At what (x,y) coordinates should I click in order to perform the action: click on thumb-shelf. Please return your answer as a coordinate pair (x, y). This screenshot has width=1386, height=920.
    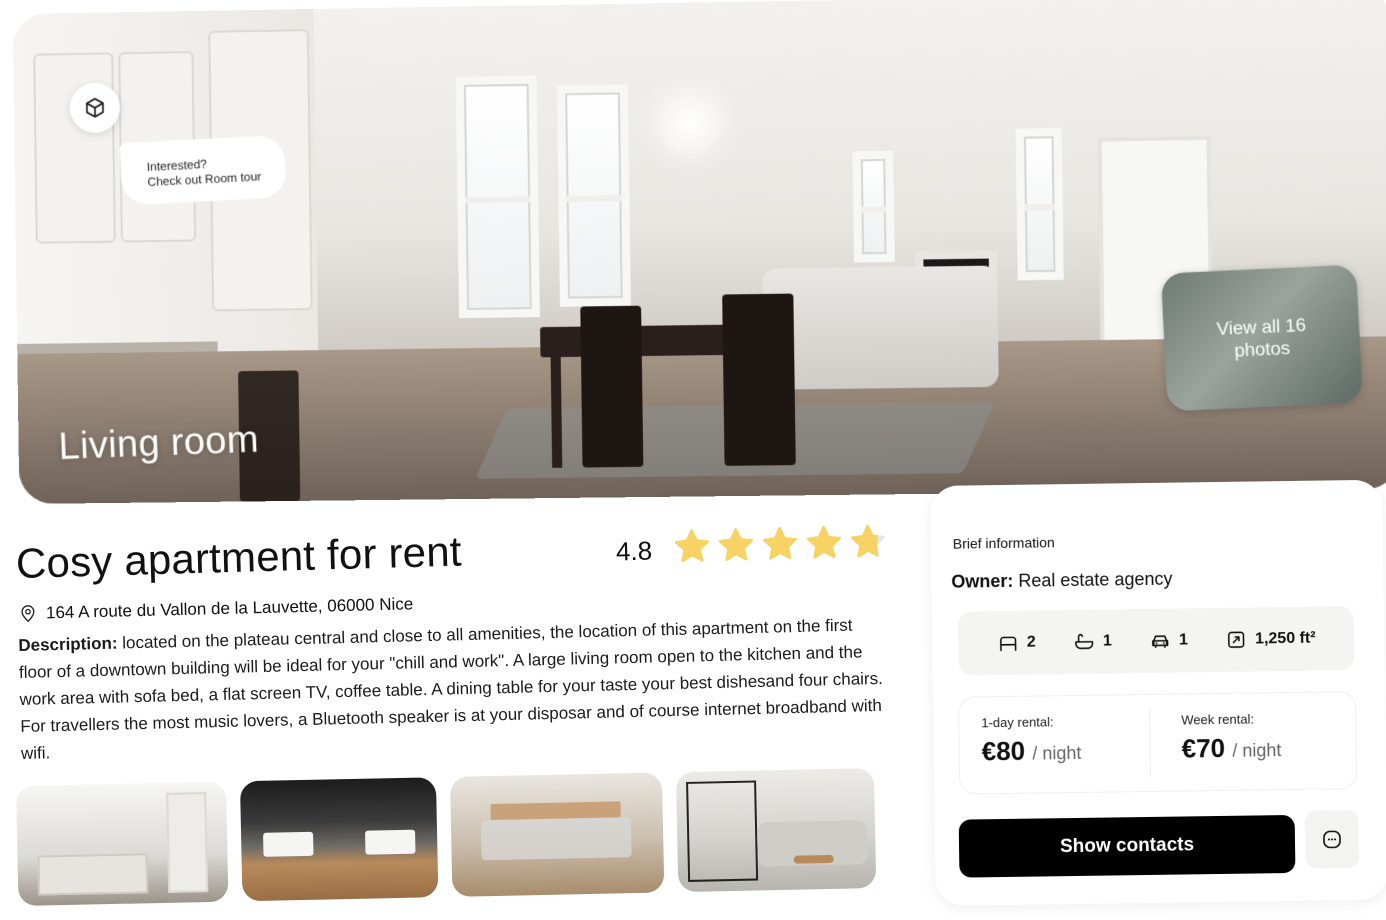
    Looking at the image, I should click on (722, 831).